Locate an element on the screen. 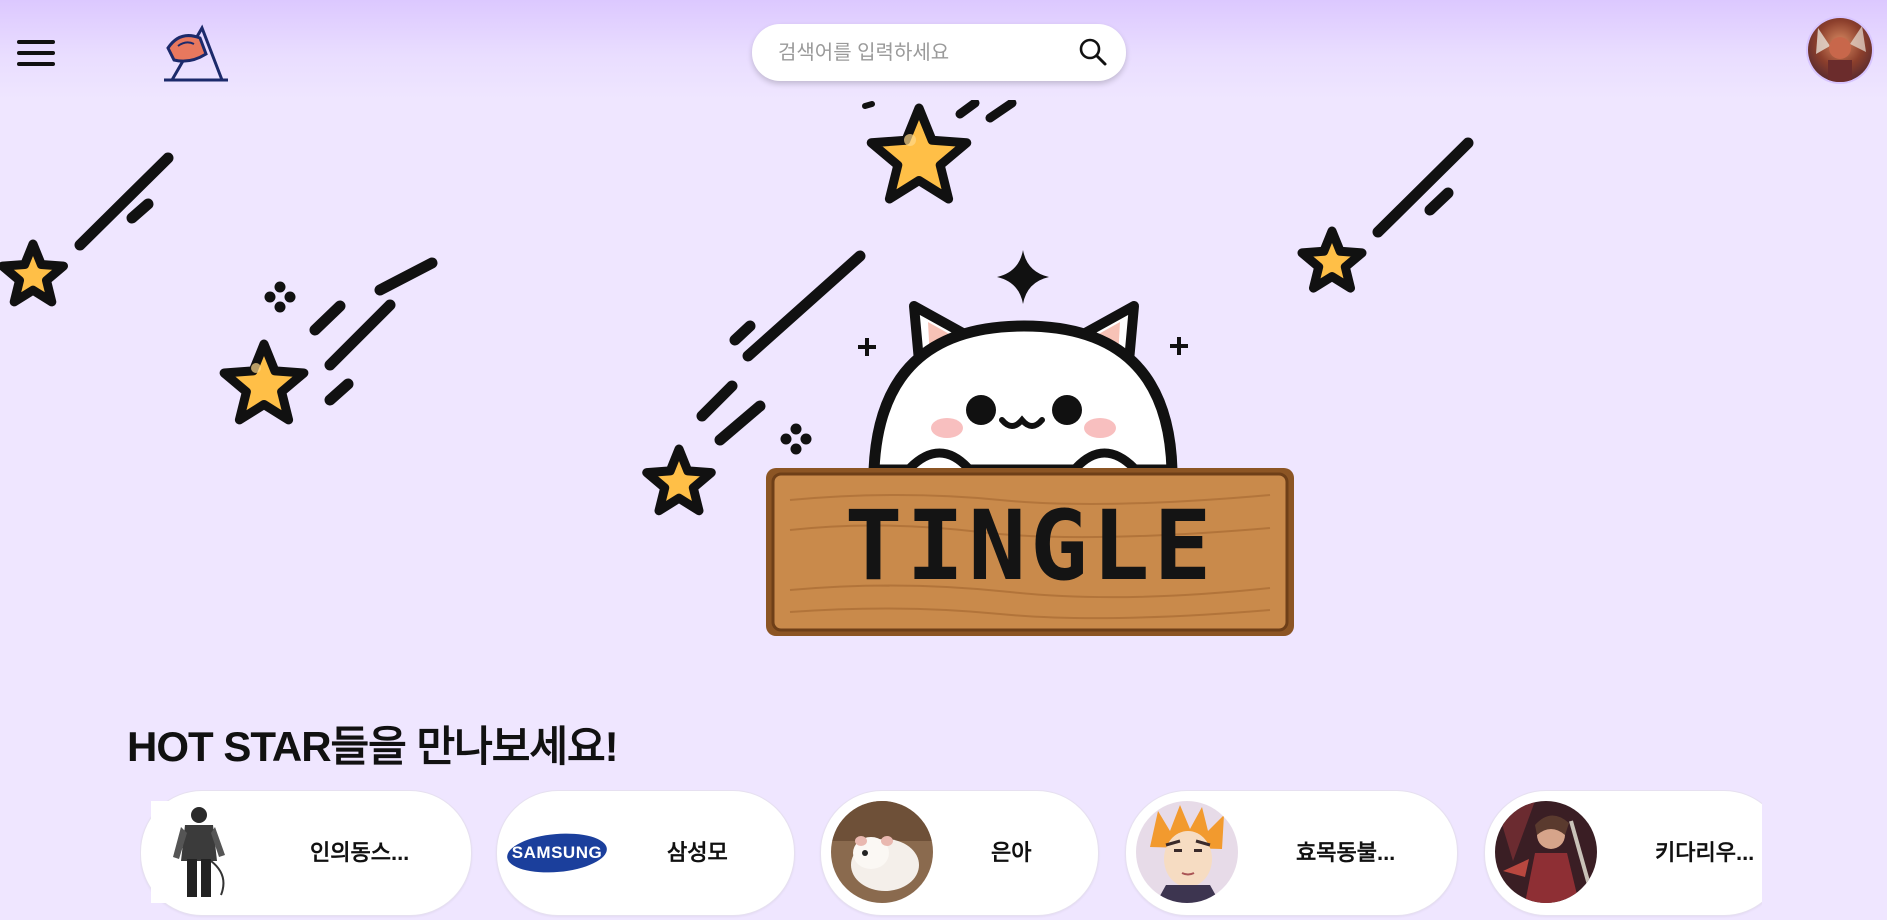 The image size is (1887, 920). anime-character-thumbnail is located at coordinates (1187, 852).